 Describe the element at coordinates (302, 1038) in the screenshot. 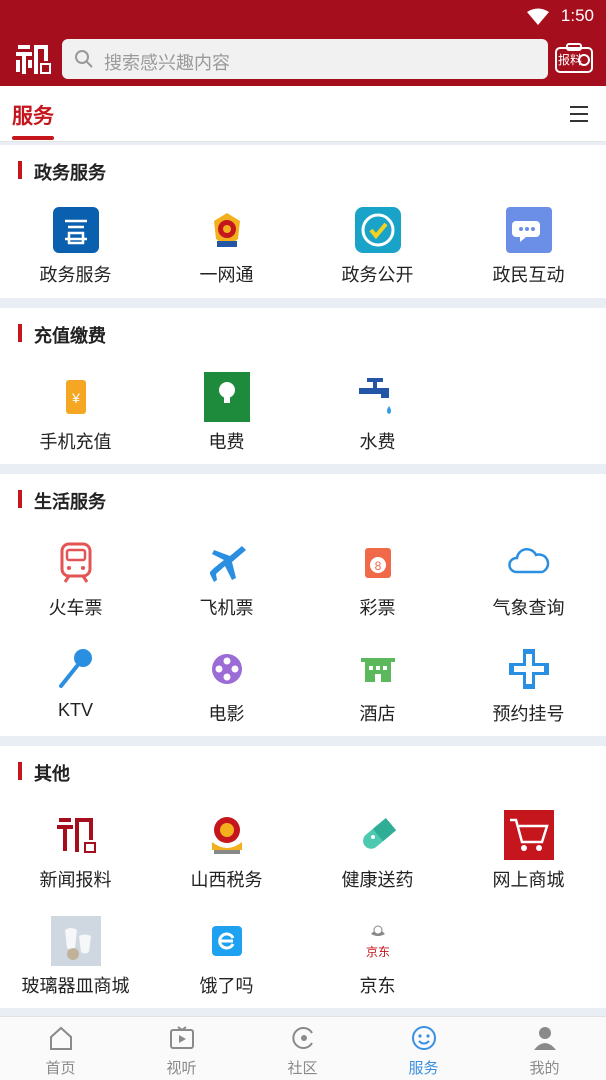

I see `community-icon` at that location.